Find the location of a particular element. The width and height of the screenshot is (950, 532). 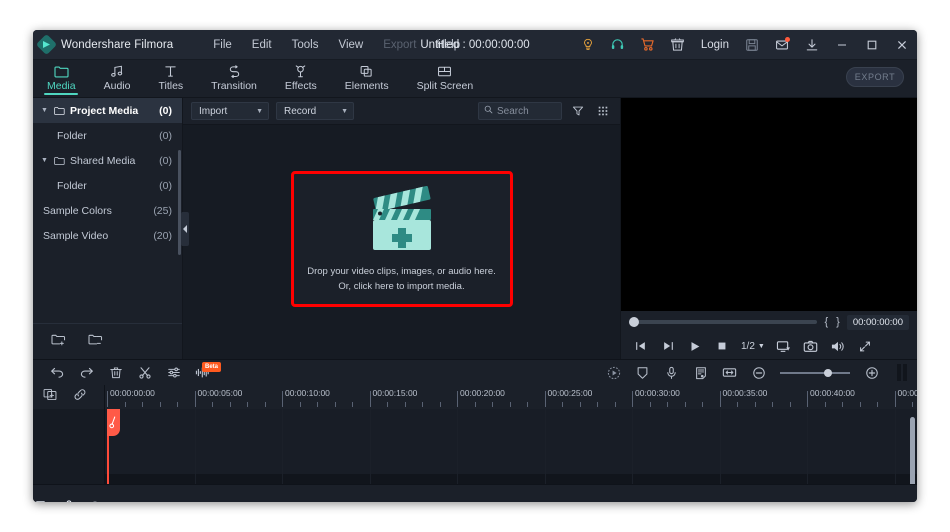

fit-timeline-button is located at coordinates (729, 373).